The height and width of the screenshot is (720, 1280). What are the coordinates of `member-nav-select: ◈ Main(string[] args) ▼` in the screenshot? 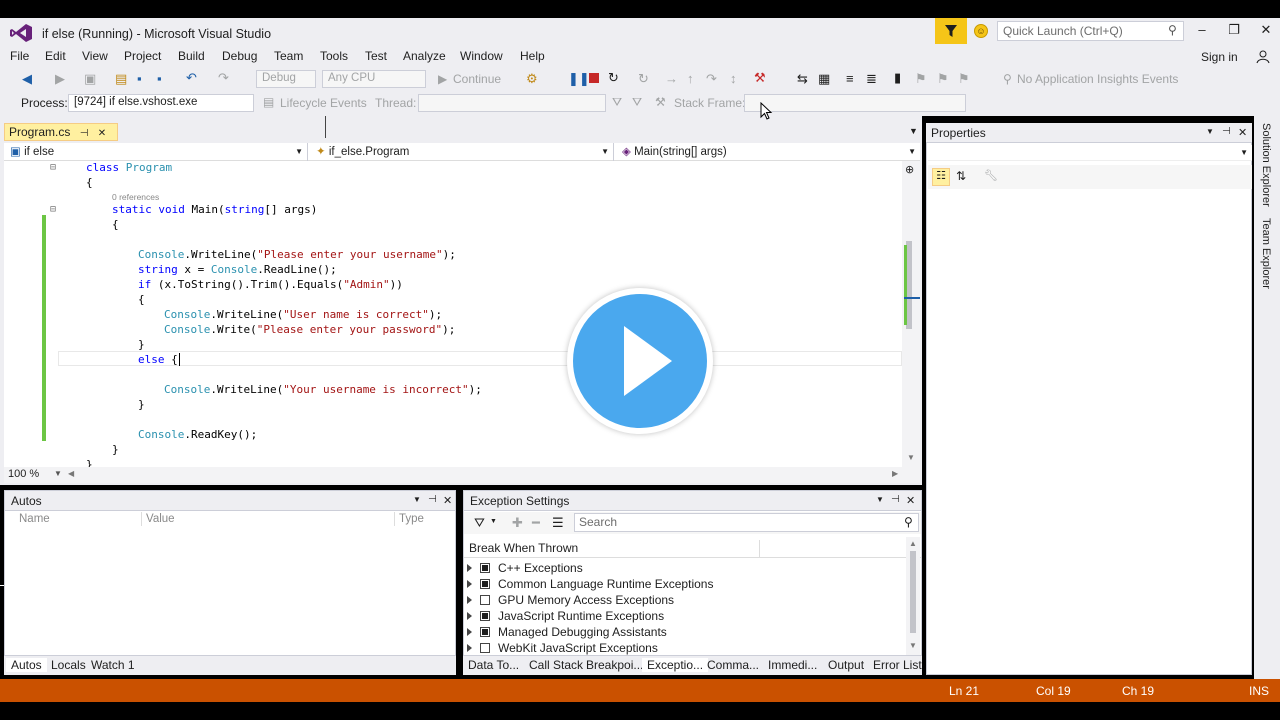 It's located at (769, 152).